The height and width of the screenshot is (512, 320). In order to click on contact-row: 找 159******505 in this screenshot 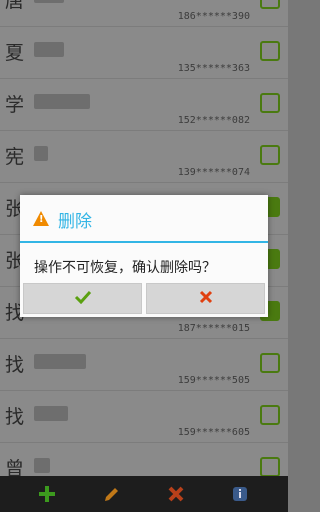, I will do `click(144, 364)`.